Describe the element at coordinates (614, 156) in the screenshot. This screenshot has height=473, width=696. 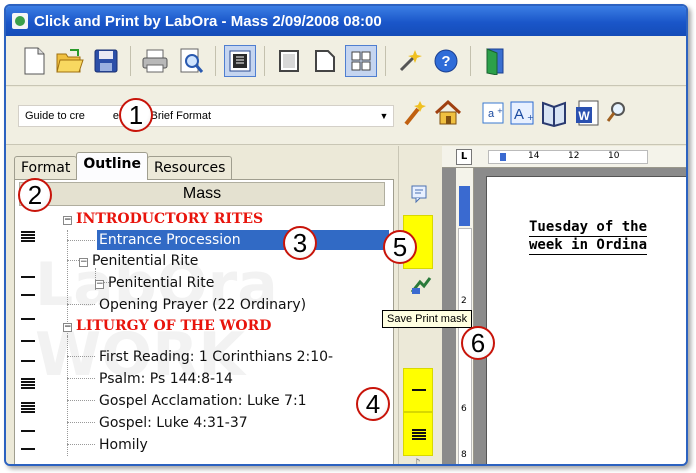
I see `ruler-tick-label: 10` at that location.